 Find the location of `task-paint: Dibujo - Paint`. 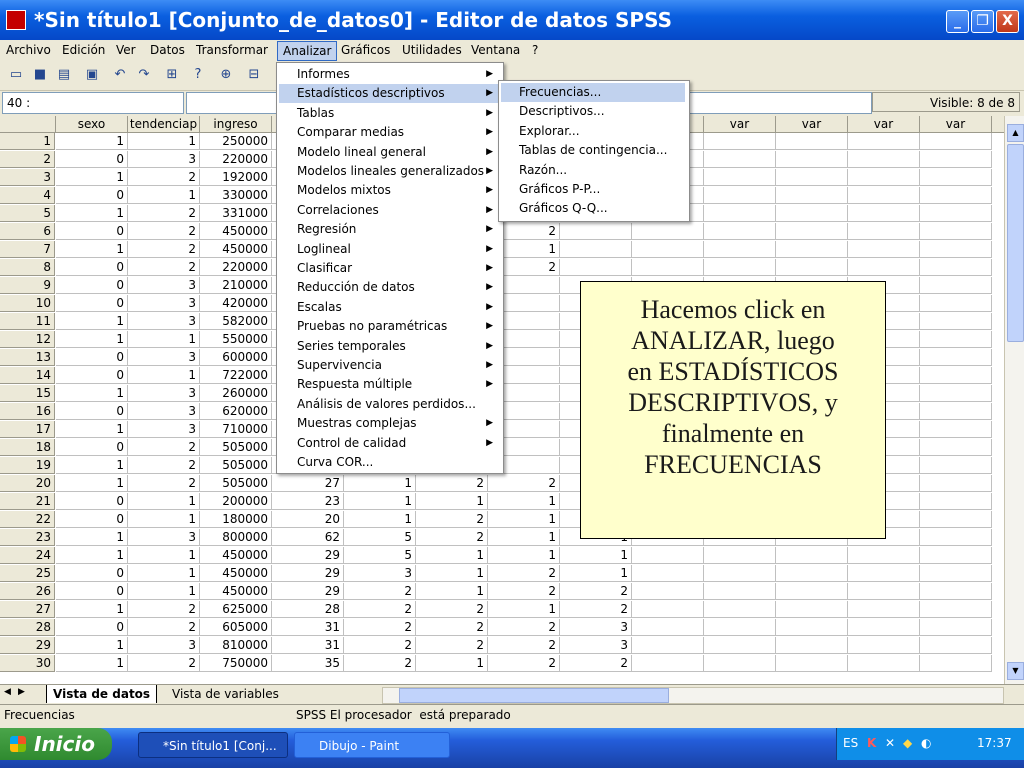

task-paint: Dibujo - Paint is located at coordinates (372, 745).